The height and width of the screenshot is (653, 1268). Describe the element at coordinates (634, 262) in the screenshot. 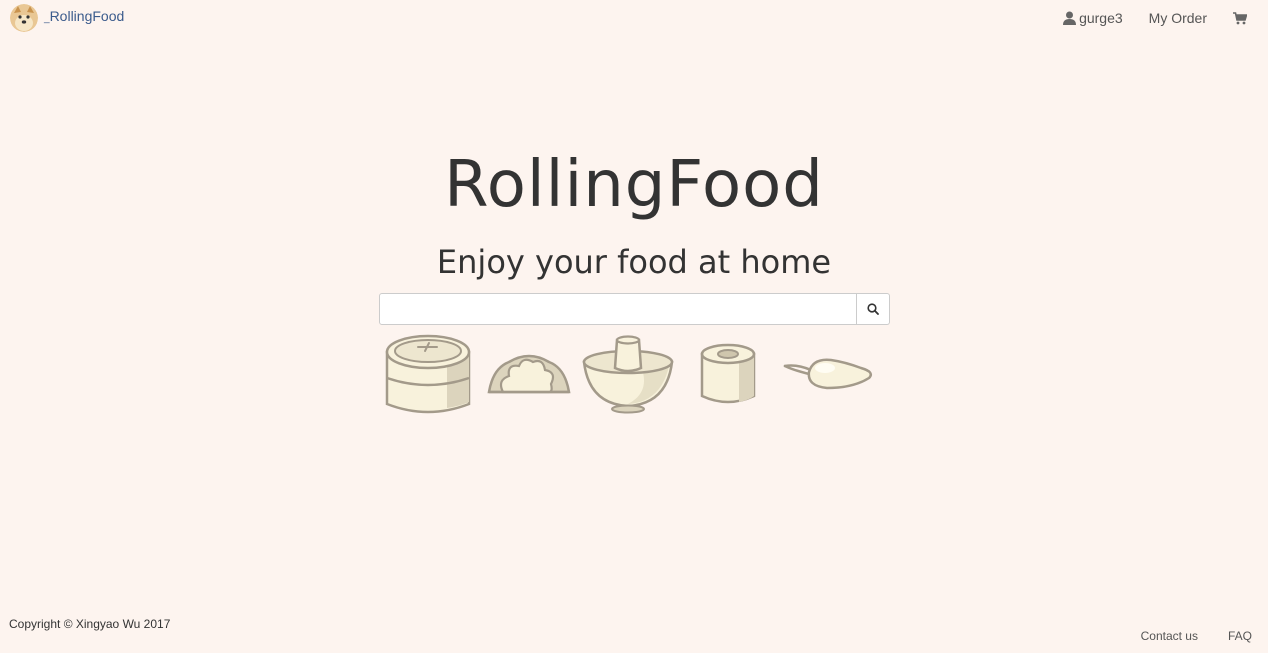

I see `hero-subtitle: Enjoy your food at home` at that location.